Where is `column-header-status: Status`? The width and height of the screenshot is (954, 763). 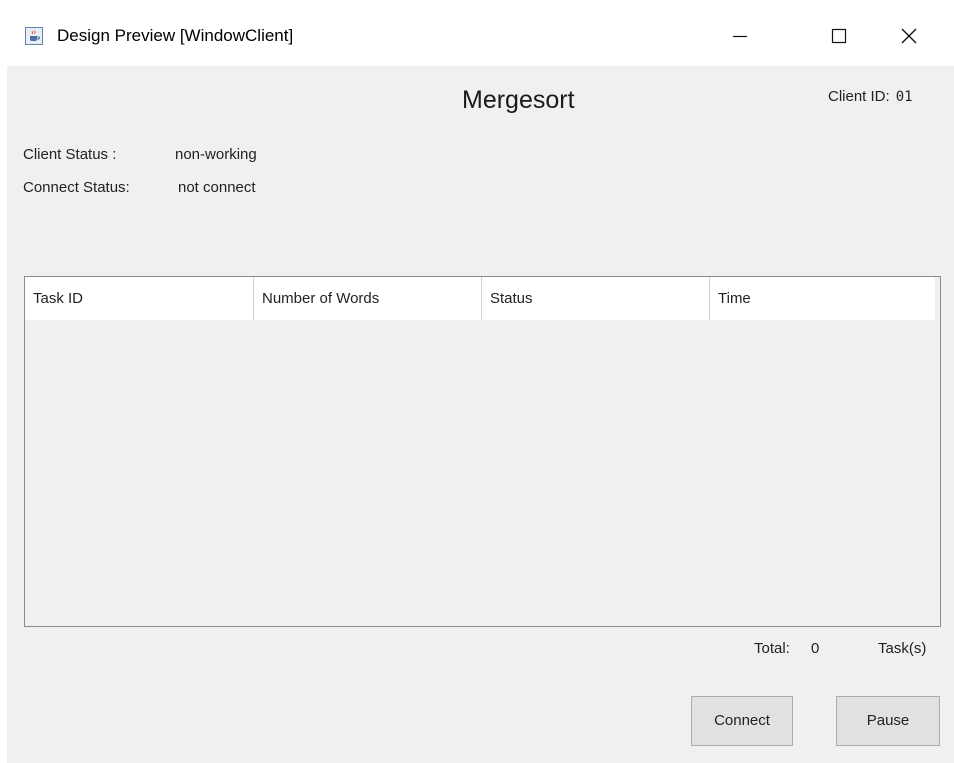 column-header-status: Status is located at coordinates (596, 298).